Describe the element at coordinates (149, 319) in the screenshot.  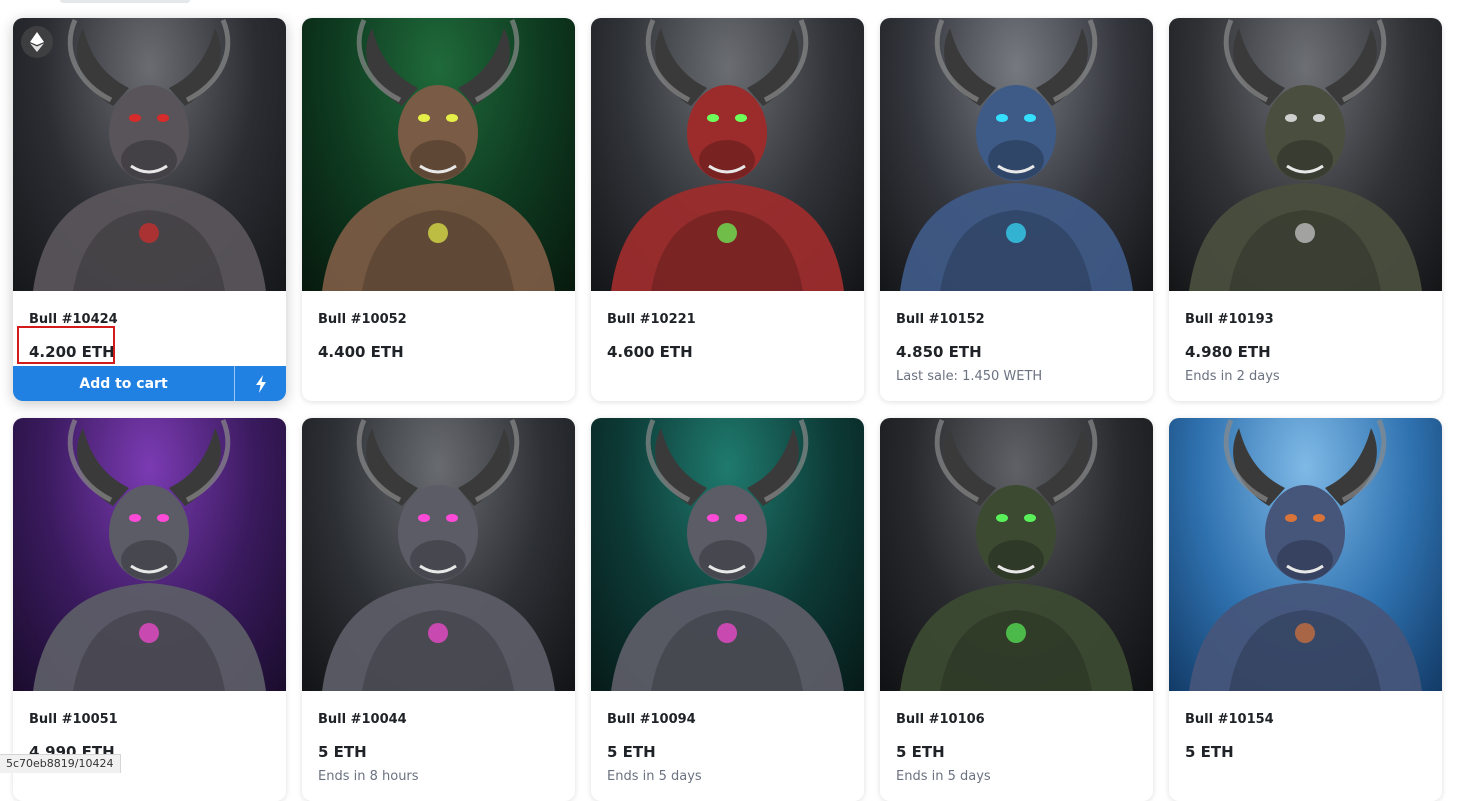
I see `nft-name: Bull #10424` at that location.